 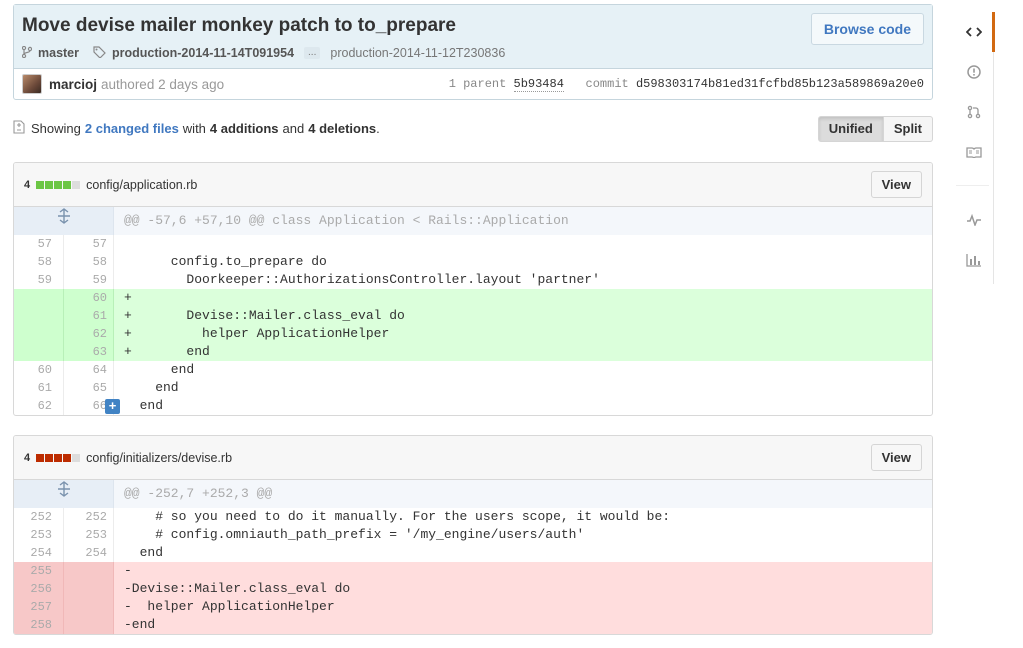 I want to click on wiki-icon, so click(x=975, y=152).